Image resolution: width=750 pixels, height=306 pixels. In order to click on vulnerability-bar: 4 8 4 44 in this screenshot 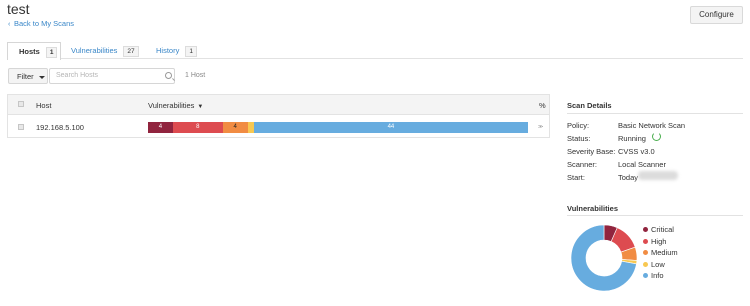, I will do `click(338, 127)`.